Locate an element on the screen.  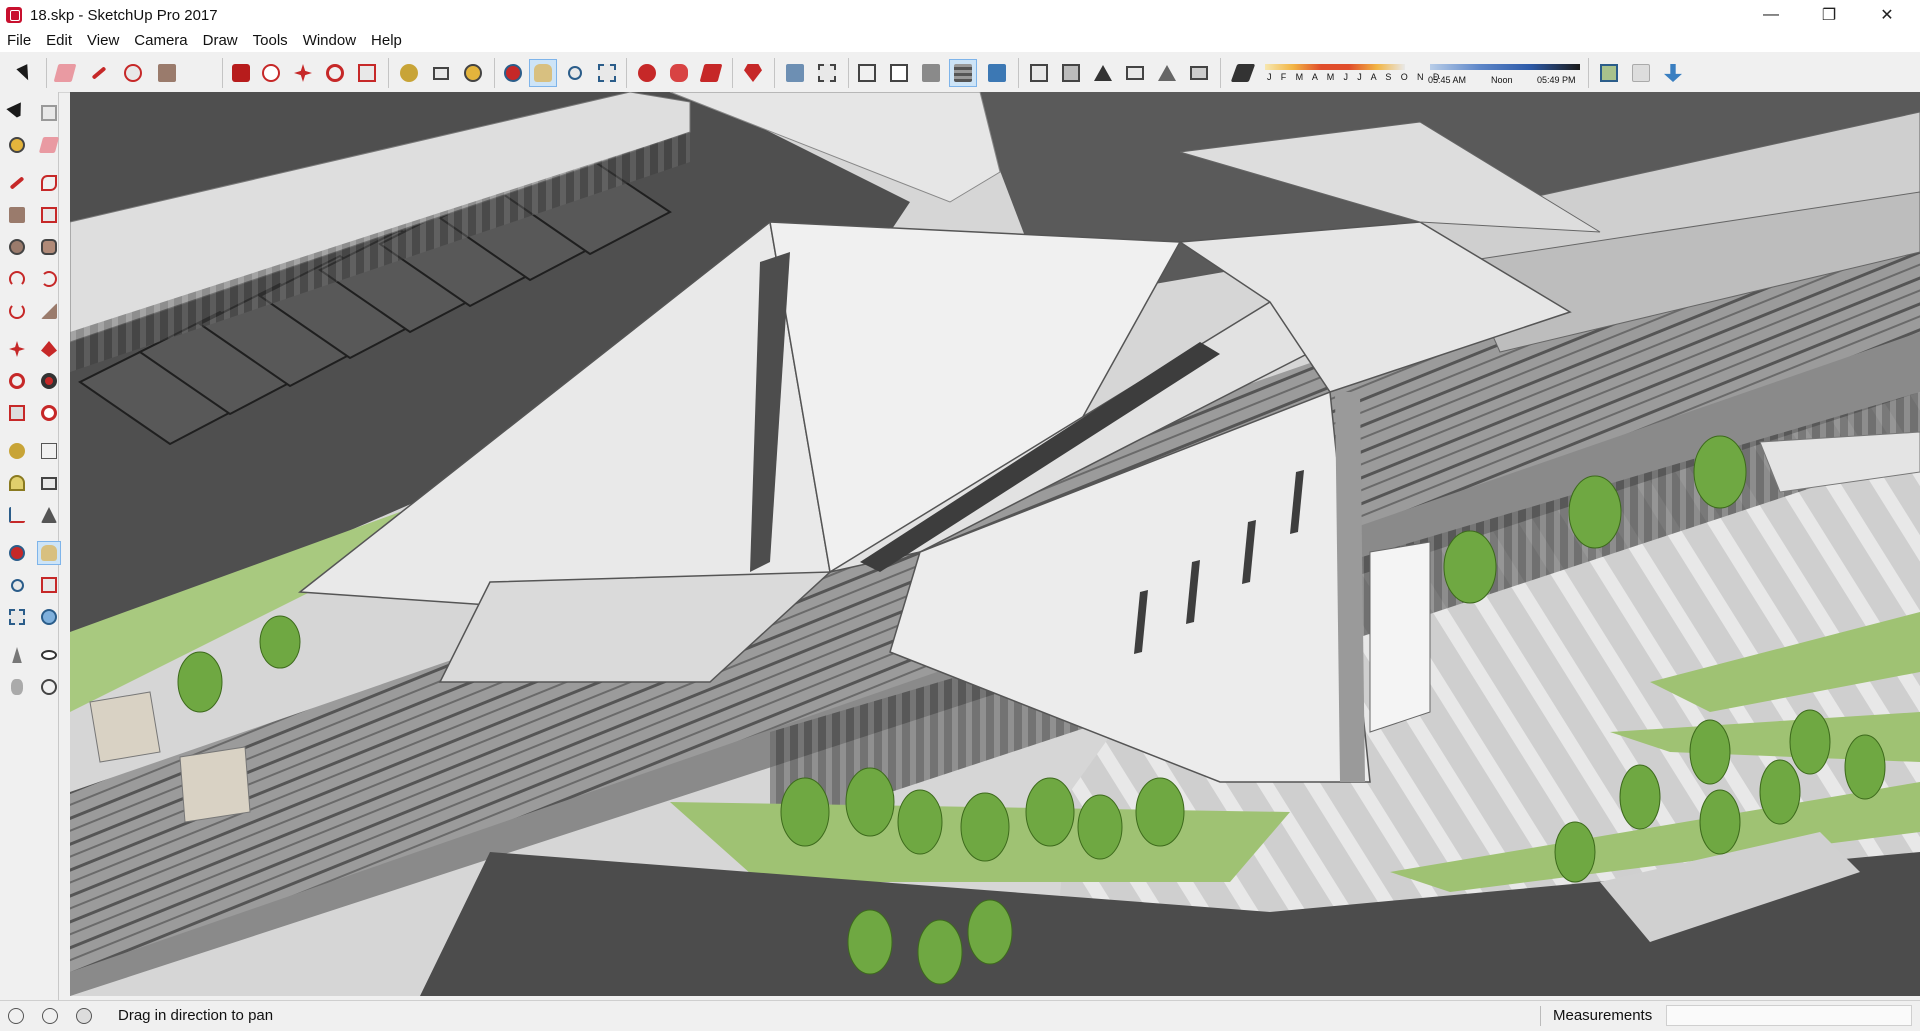
left-move-button is located at coordinates (17, 349).